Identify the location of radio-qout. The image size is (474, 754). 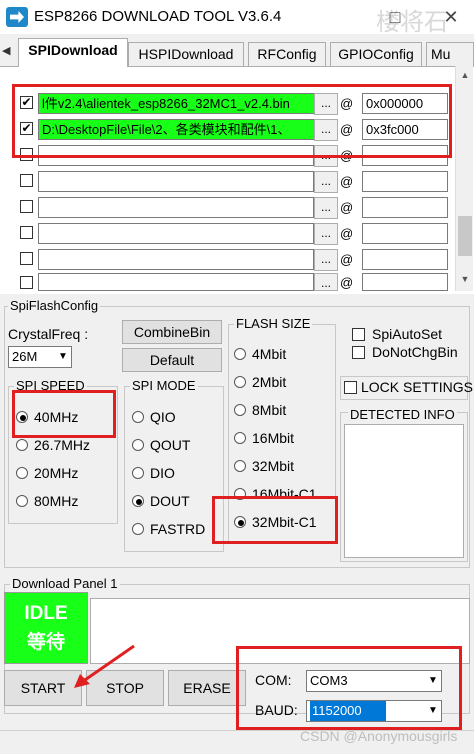
(138, 445).